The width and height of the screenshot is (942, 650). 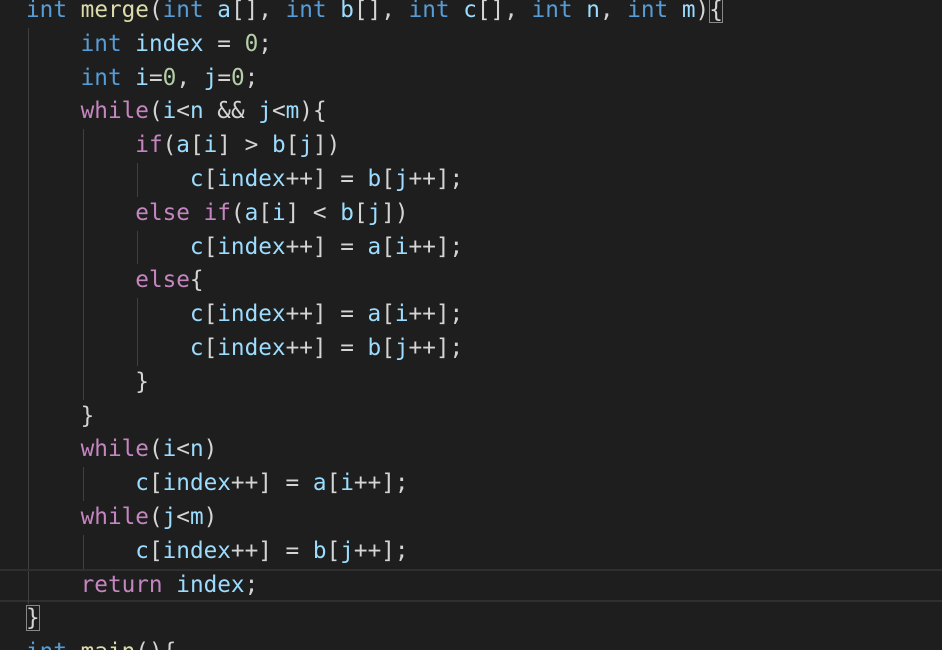 I want to click on code-token: ++];, so click(x=436, y=314).